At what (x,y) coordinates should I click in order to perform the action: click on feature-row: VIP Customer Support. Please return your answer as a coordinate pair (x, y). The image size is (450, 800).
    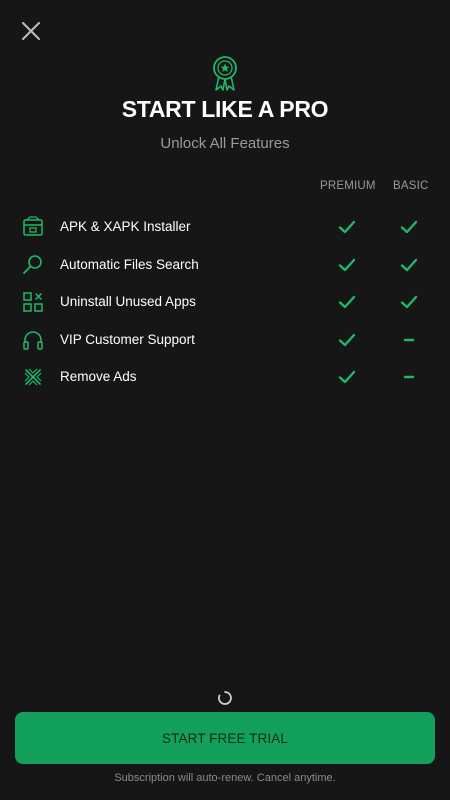
    Looking at the image, I should click on (225, 340).